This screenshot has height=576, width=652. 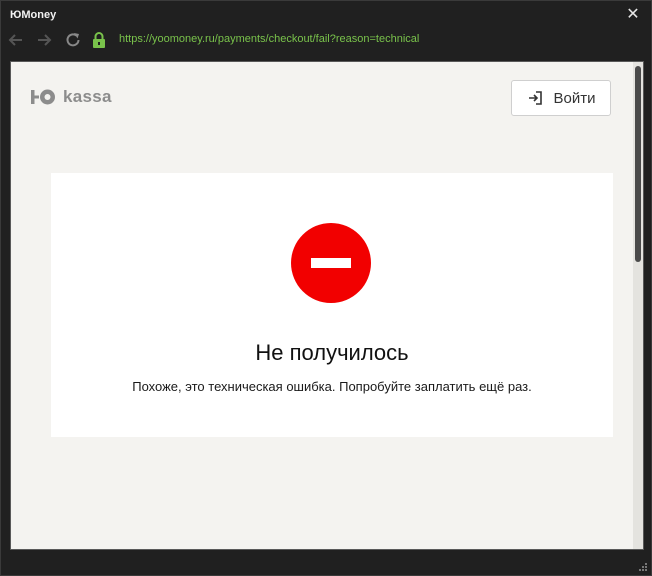 I want to click on no-entry-bar, so click(x=331, y=263).